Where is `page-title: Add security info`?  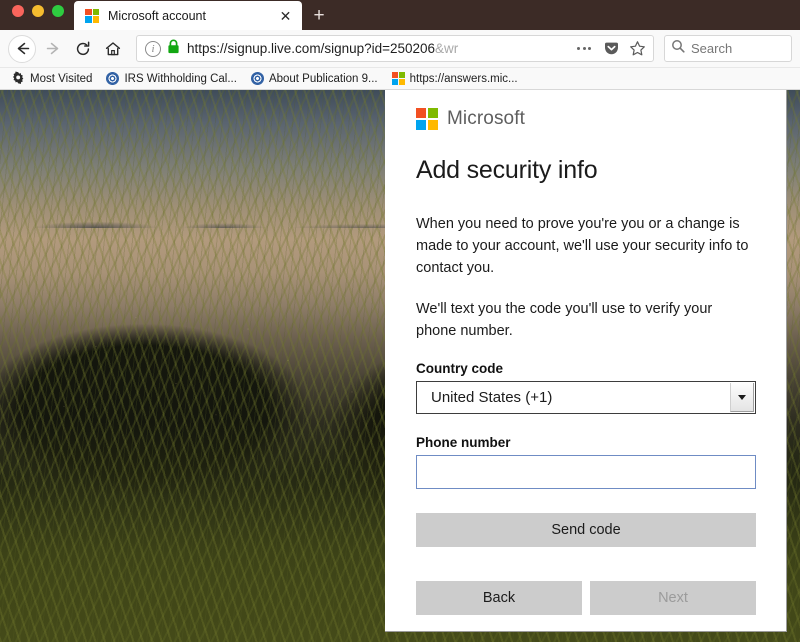 page-title: Add security info is located at coordinates (507, 170).